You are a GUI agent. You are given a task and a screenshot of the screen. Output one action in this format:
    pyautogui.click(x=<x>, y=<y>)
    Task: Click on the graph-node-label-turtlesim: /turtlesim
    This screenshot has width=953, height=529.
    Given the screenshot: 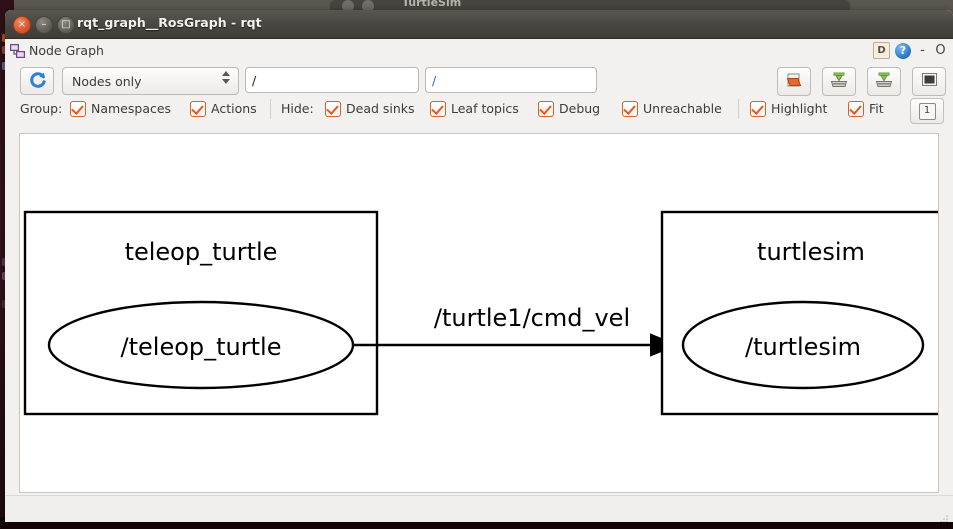 What is the action you would take?
    pyautogui.click(x=803, y=347)
    